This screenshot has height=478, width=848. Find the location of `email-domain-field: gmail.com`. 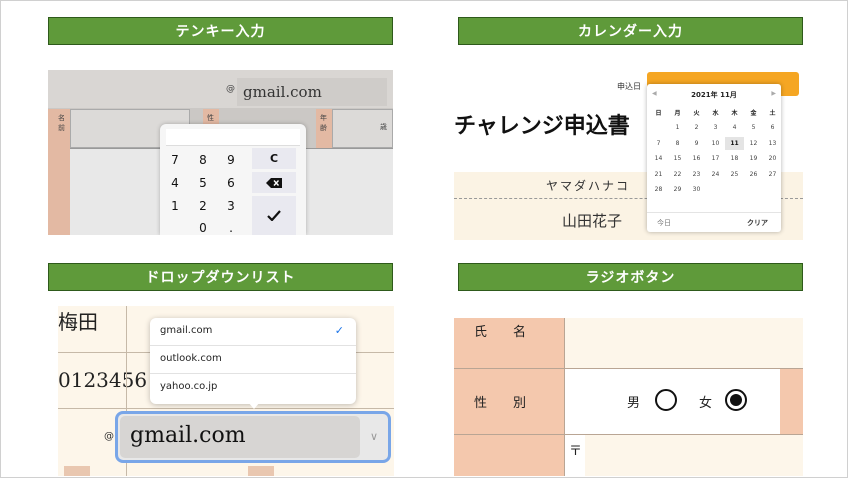

email-domain-field: gmail.com is located at coordinates (312, 92).